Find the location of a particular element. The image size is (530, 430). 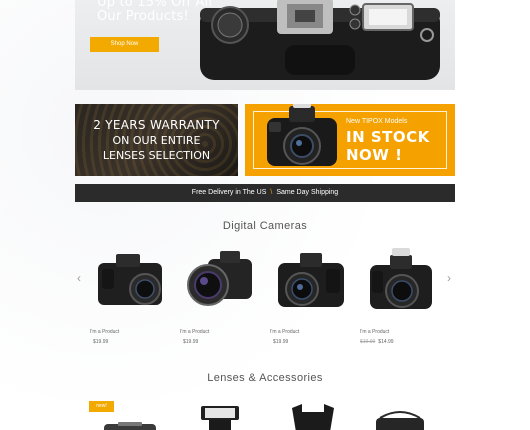

hero-camera-image is located at coordinates (320, 40).